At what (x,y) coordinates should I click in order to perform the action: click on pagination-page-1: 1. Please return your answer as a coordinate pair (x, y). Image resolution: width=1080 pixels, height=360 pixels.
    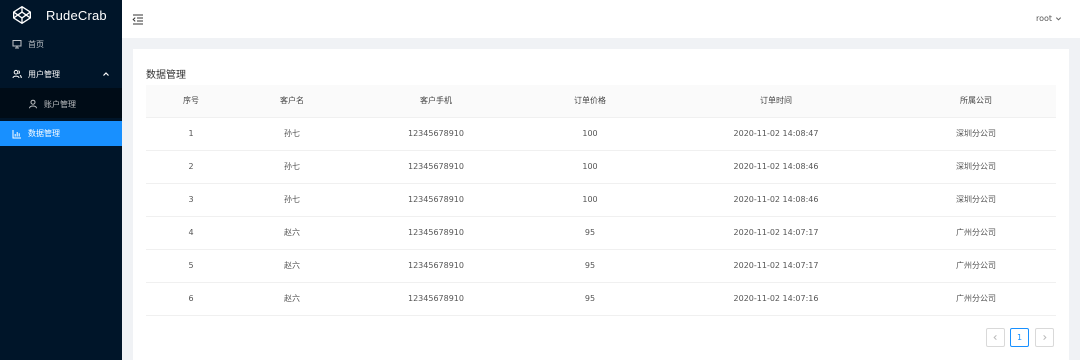
    Looking at the image, I should click on (1019, 337).